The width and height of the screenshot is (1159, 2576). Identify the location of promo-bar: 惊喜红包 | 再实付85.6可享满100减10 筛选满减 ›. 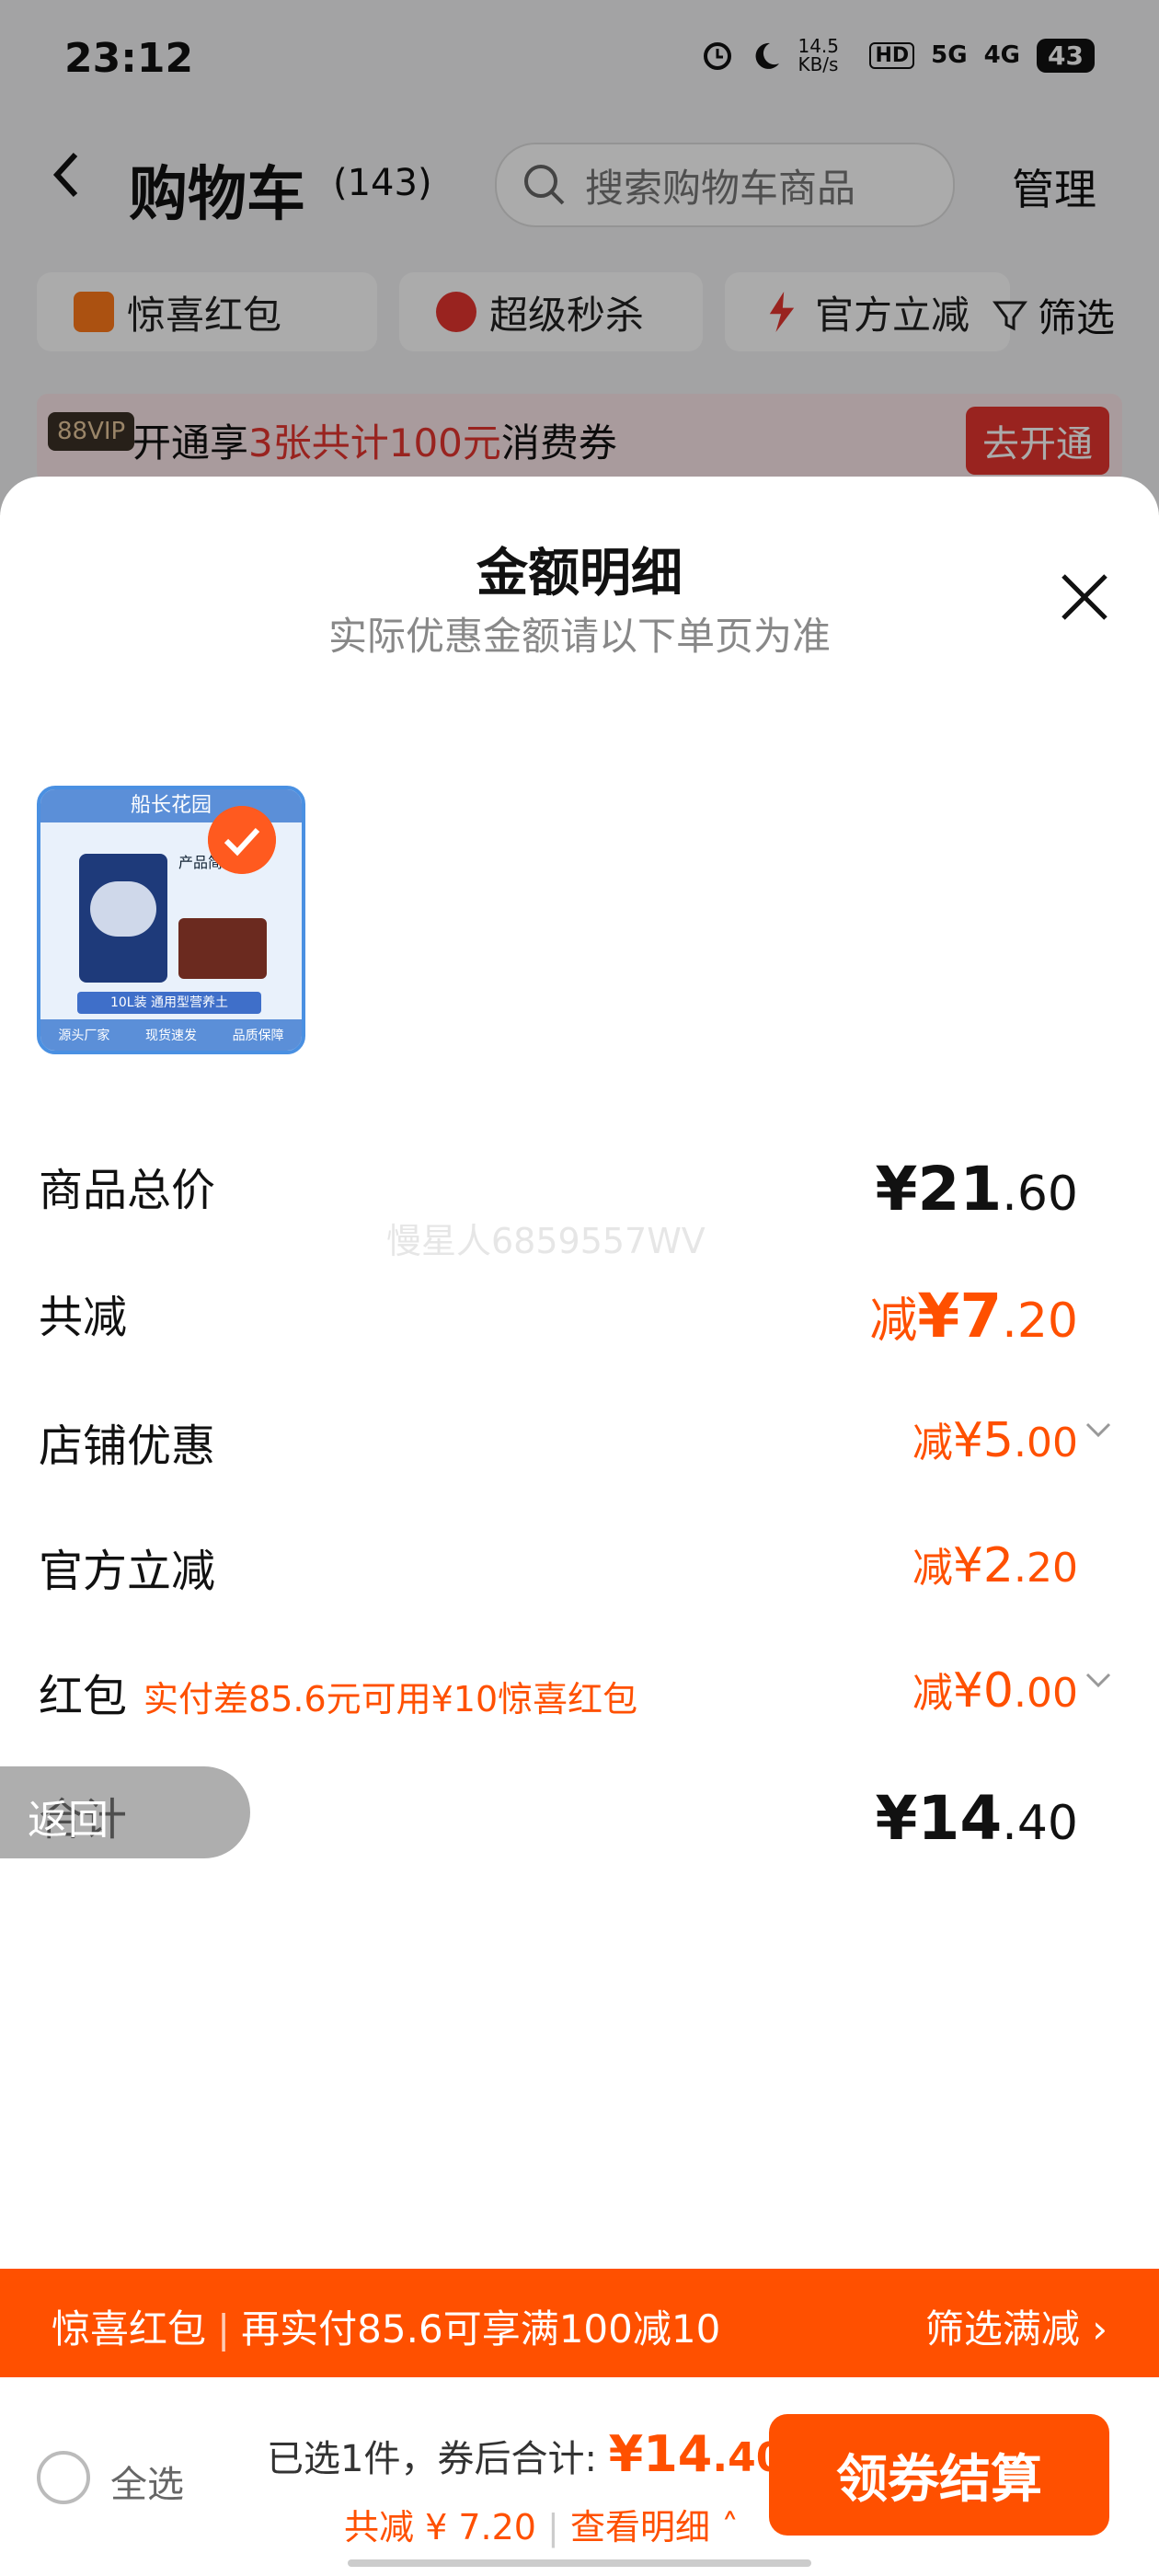
(579, 2323).